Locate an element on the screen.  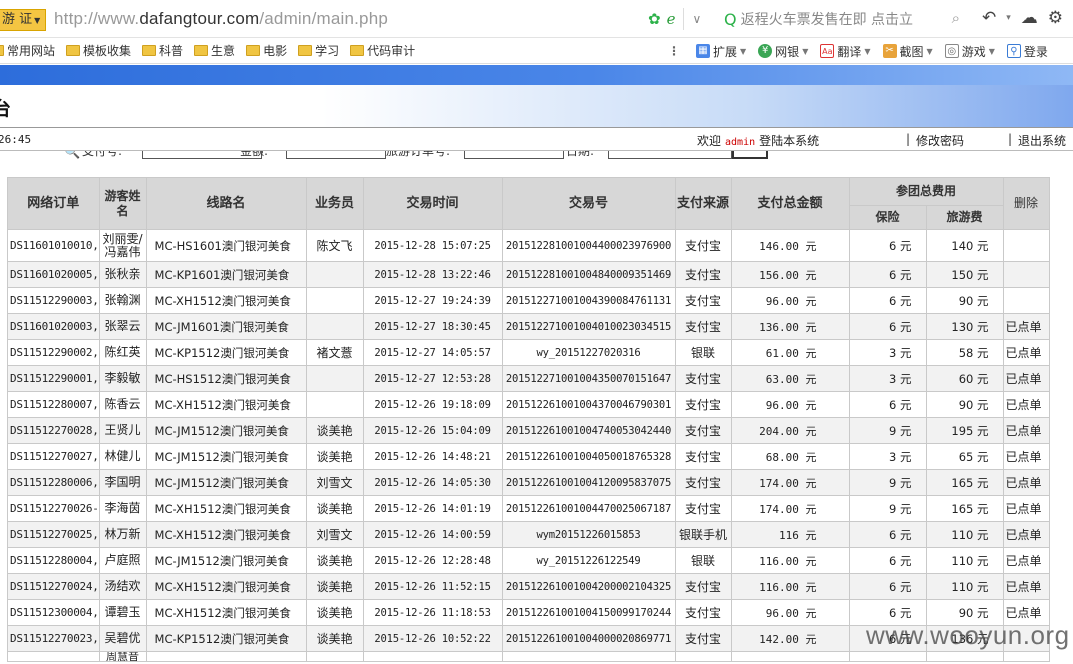
more-icon: ⋮ is located at coordinates (674, 51).